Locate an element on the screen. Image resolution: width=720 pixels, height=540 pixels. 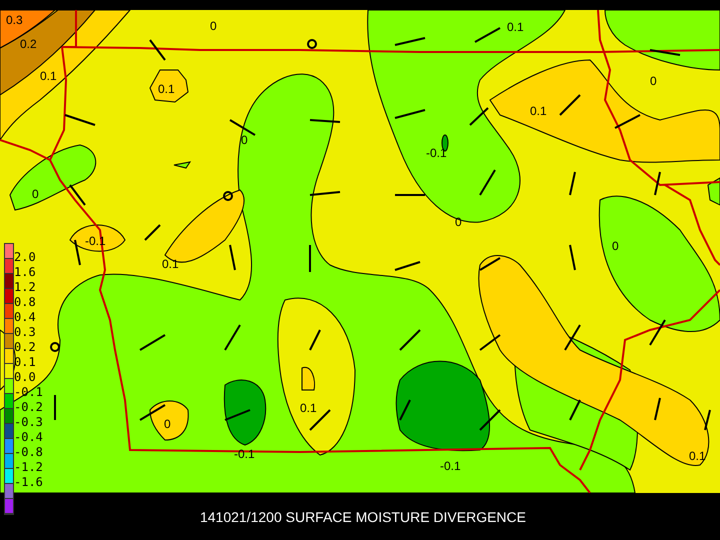
scale-label: -1.2 is located at coordinates (28, 467).